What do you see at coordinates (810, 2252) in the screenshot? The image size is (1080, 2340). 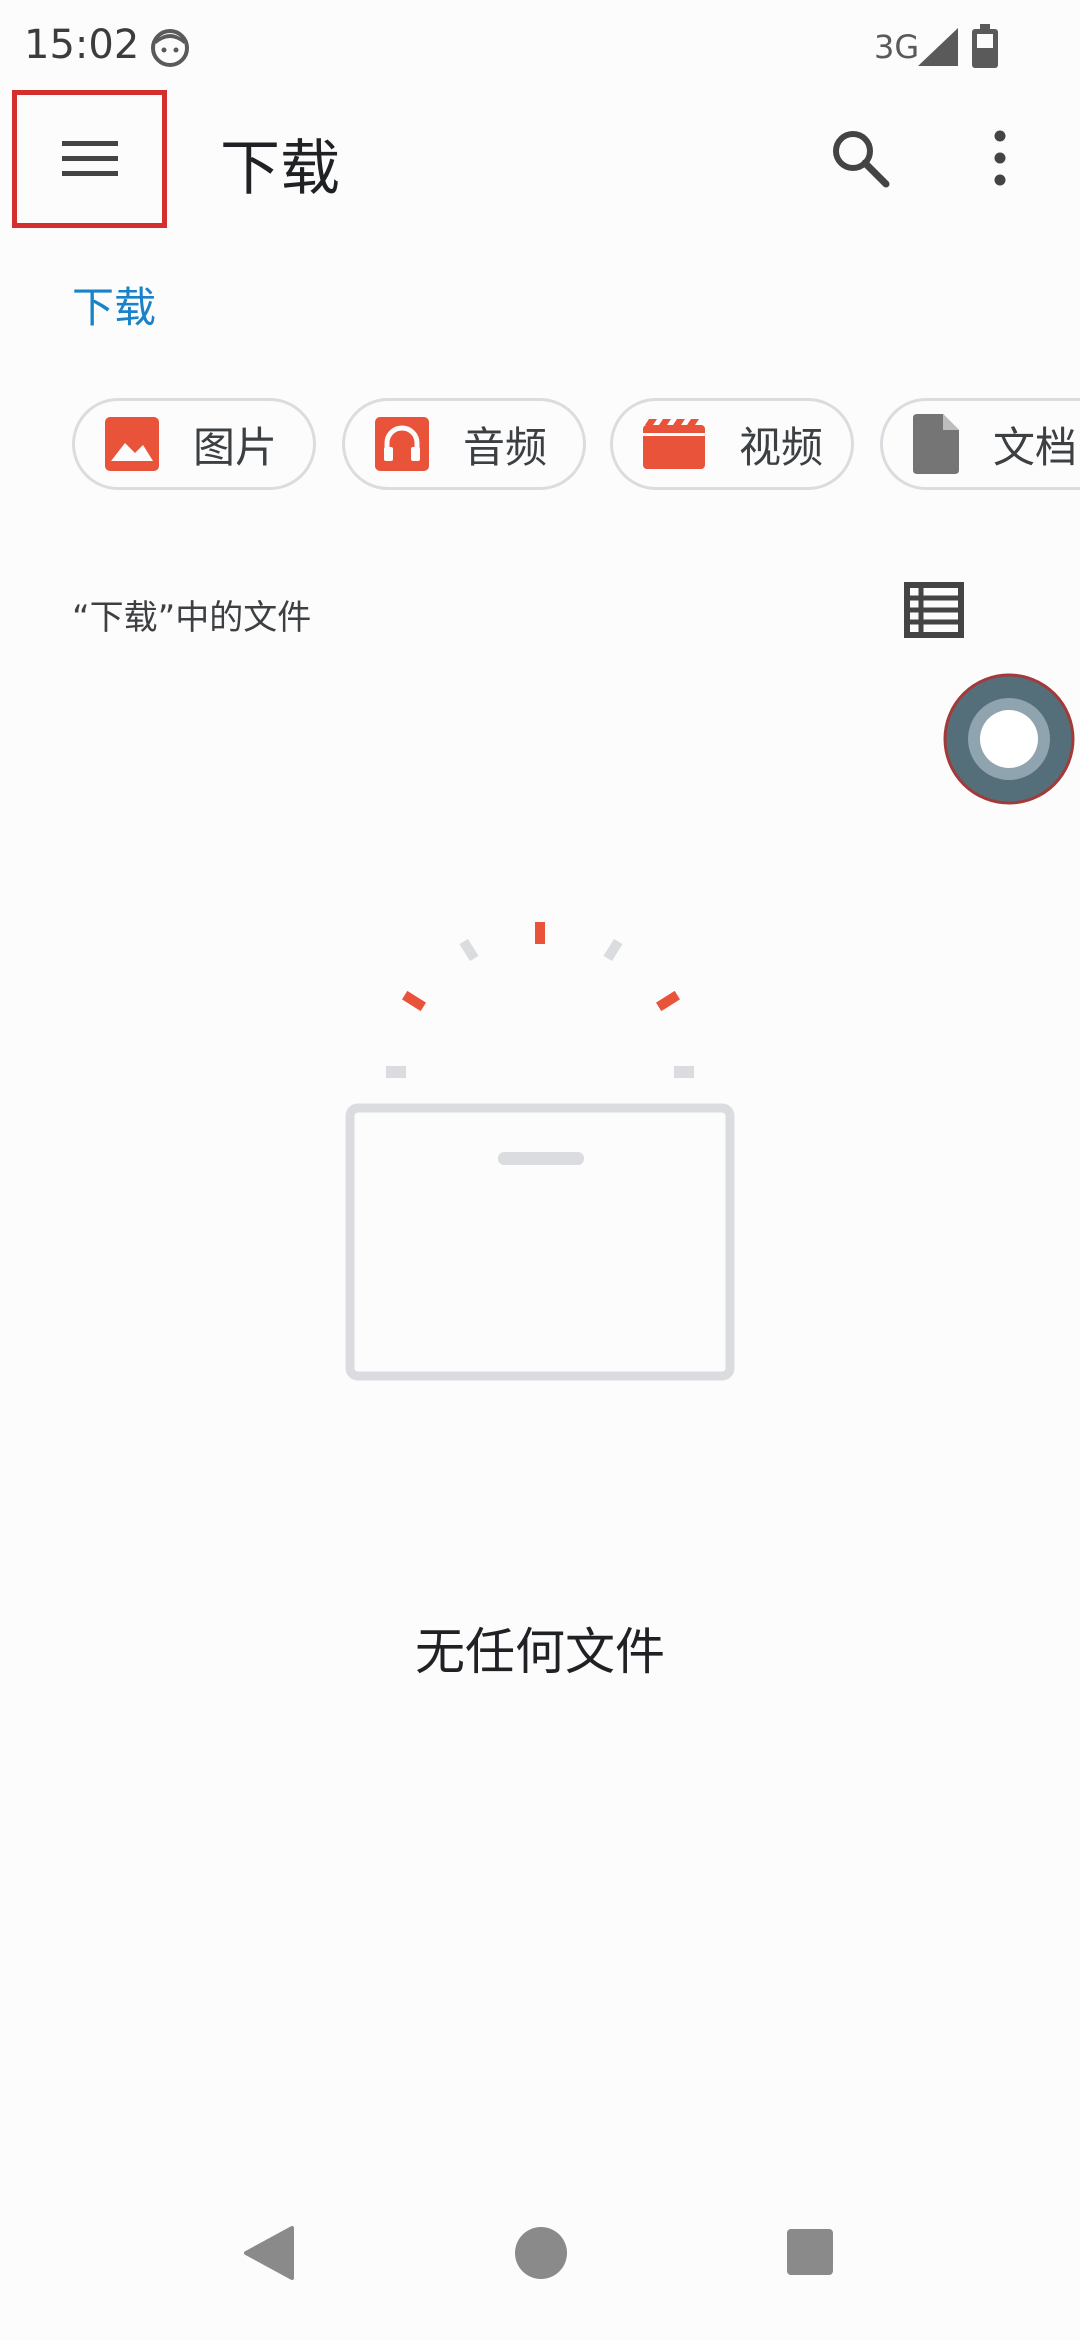 I see `recents-icon` at bounding box center [810, 2252].